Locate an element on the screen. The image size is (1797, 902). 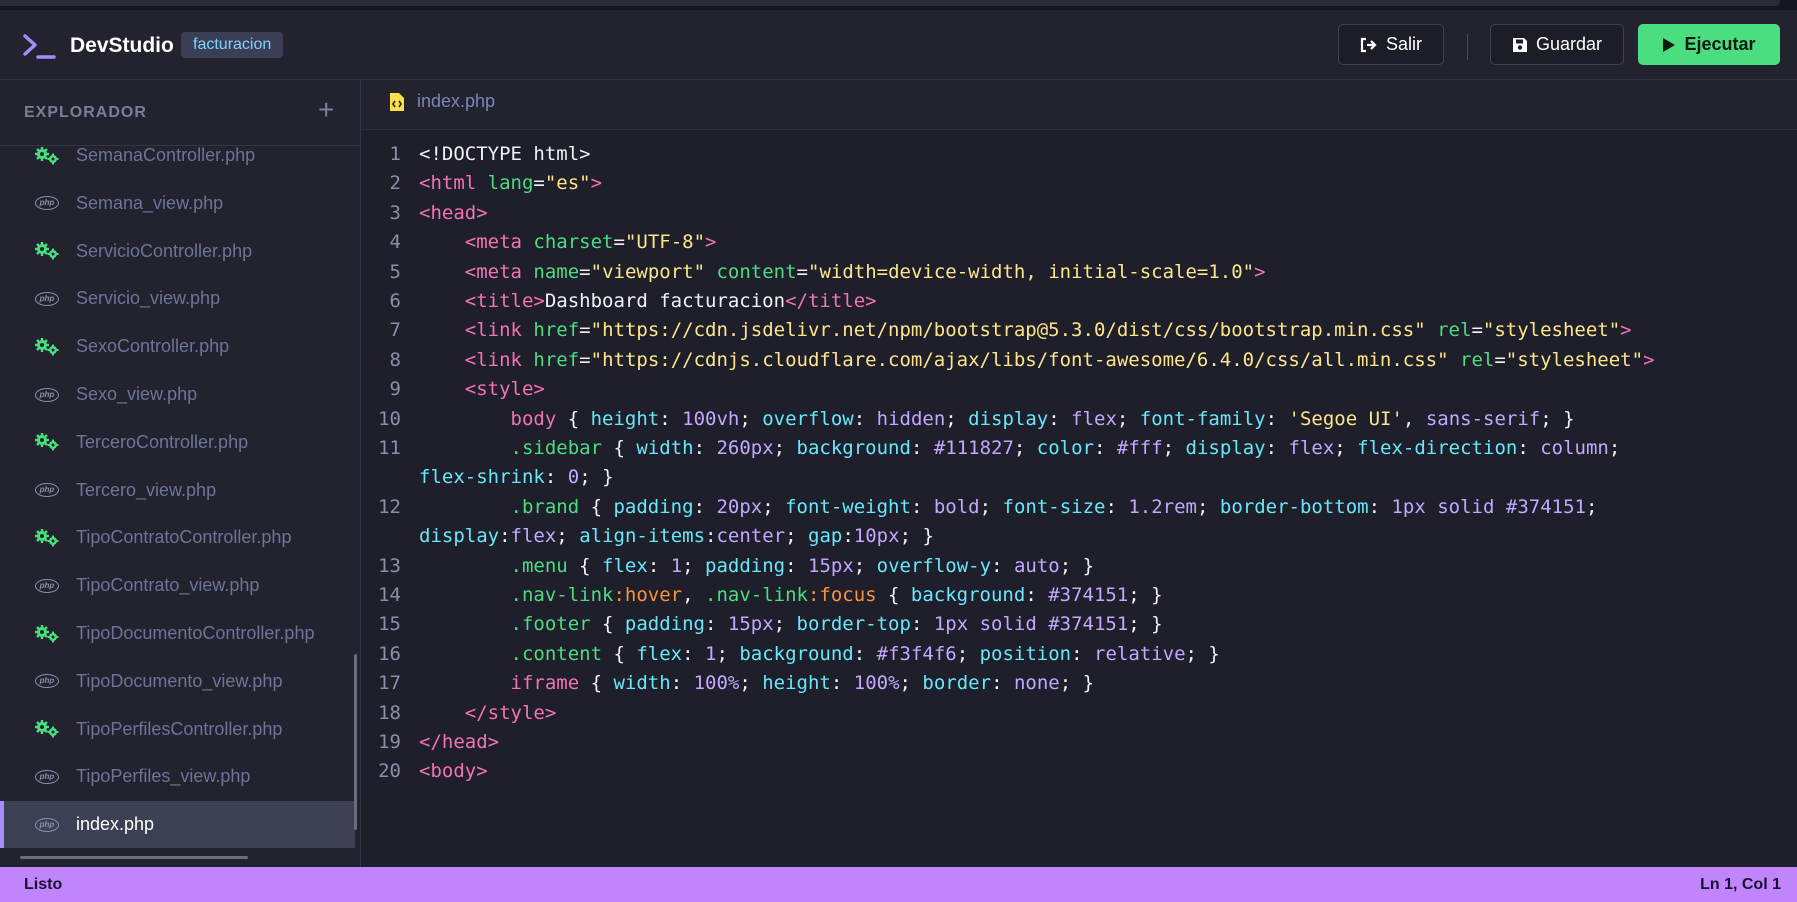
code-token: height is located at coordinates (796, 683).